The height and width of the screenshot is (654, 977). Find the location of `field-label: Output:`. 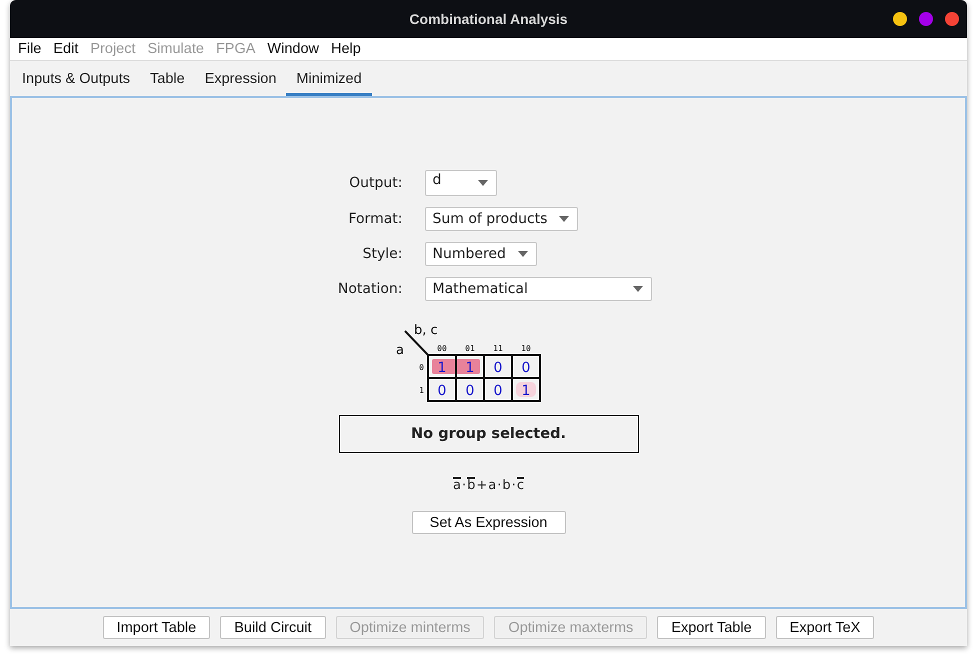

field-label: Output: is located at coordinates (375, 183).